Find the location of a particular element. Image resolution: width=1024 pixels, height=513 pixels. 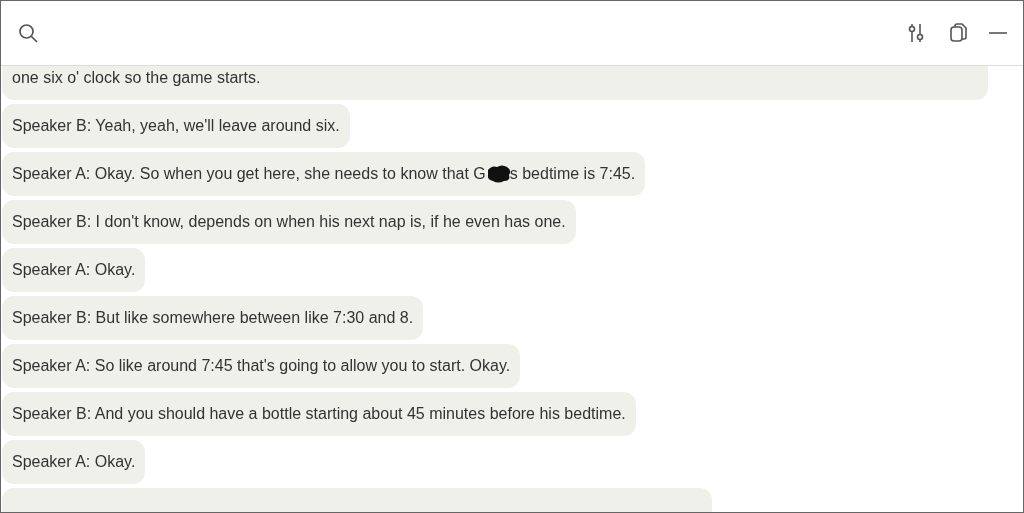

message-text: one six o' clock so the game starts. is located at coordinates (495, 83).